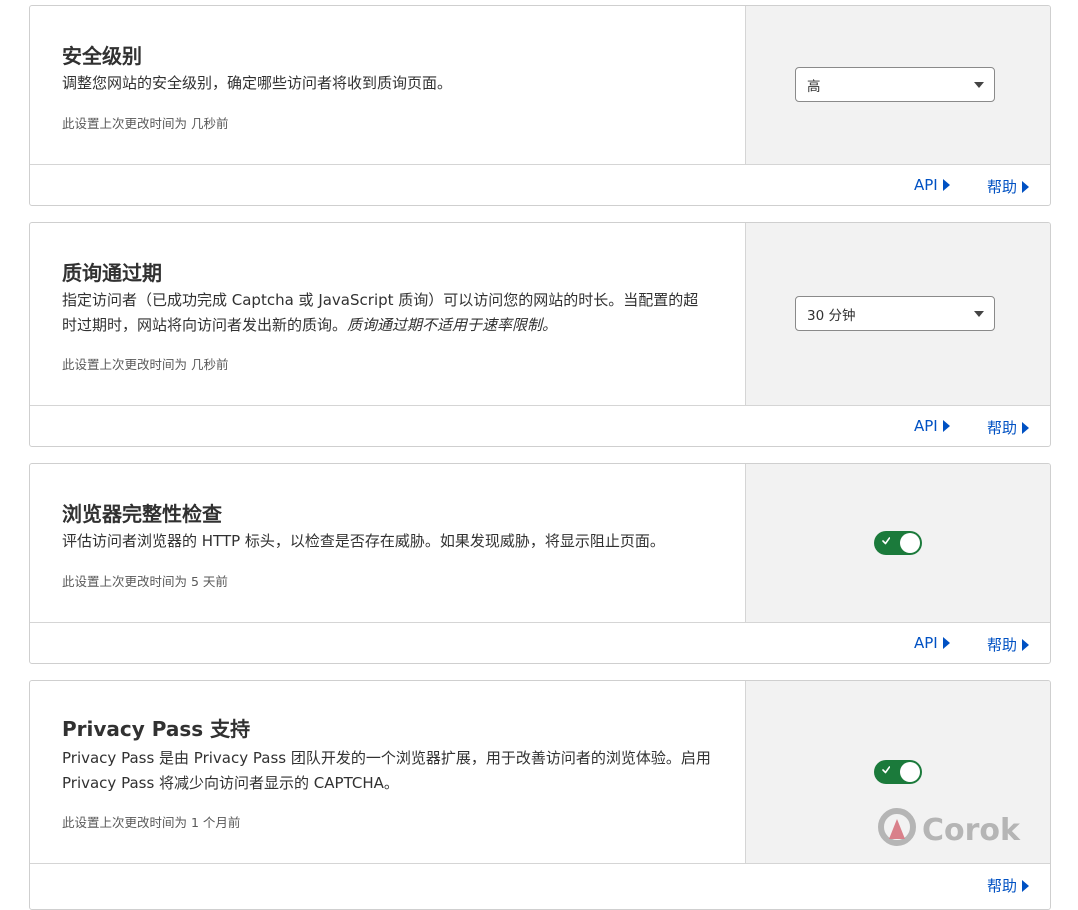  I want to click on security-level-select: 高, so click(895, 84).